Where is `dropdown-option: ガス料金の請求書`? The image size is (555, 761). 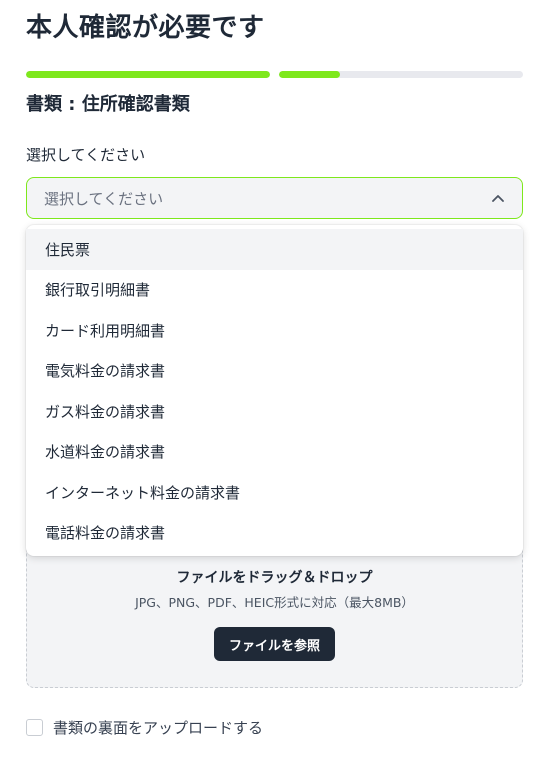
dropdown-option: ガス料金の請求書 is located at coordinates (274, 411).